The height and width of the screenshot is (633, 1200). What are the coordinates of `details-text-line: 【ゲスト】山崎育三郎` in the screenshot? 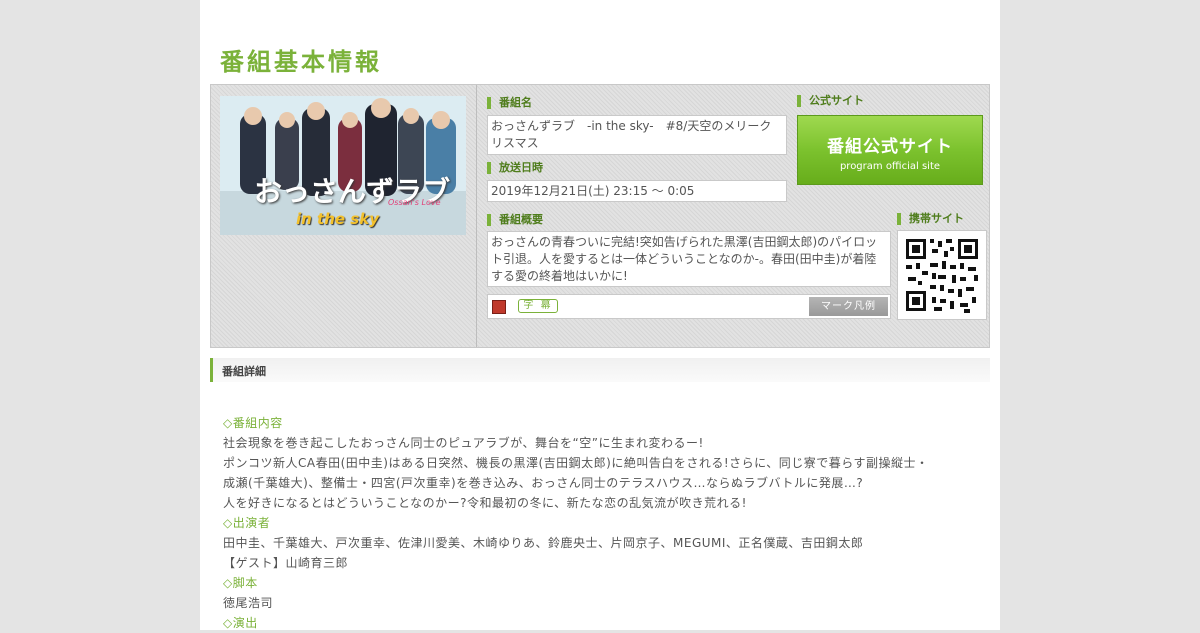 It's located at (286, 563).